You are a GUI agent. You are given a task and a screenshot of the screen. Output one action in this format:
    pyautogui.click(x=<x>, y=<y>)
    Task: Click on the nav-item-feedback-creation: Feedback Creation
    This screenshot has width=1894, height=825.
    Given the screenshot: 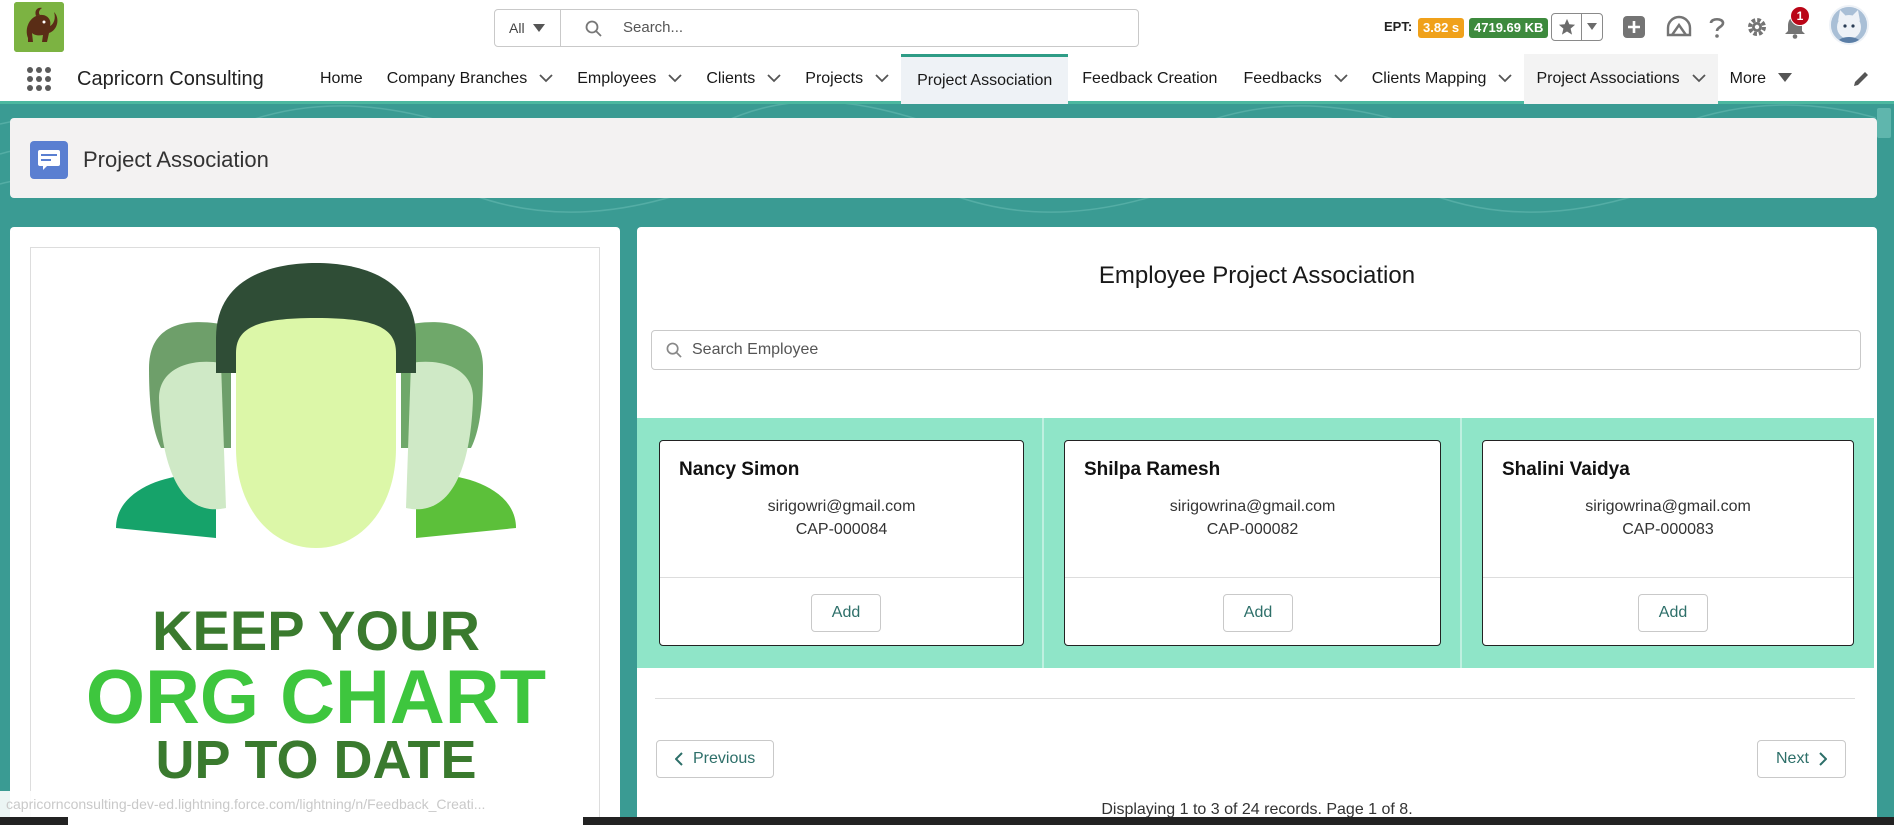 What is the action you would take?
    pyautogui.click(x=1149, y=79)
    